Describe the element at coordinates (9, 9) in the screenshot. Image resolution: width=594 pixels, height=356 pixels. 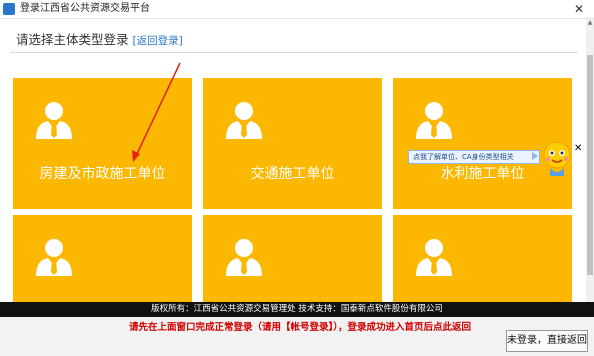
I see `app-icon` at that location.